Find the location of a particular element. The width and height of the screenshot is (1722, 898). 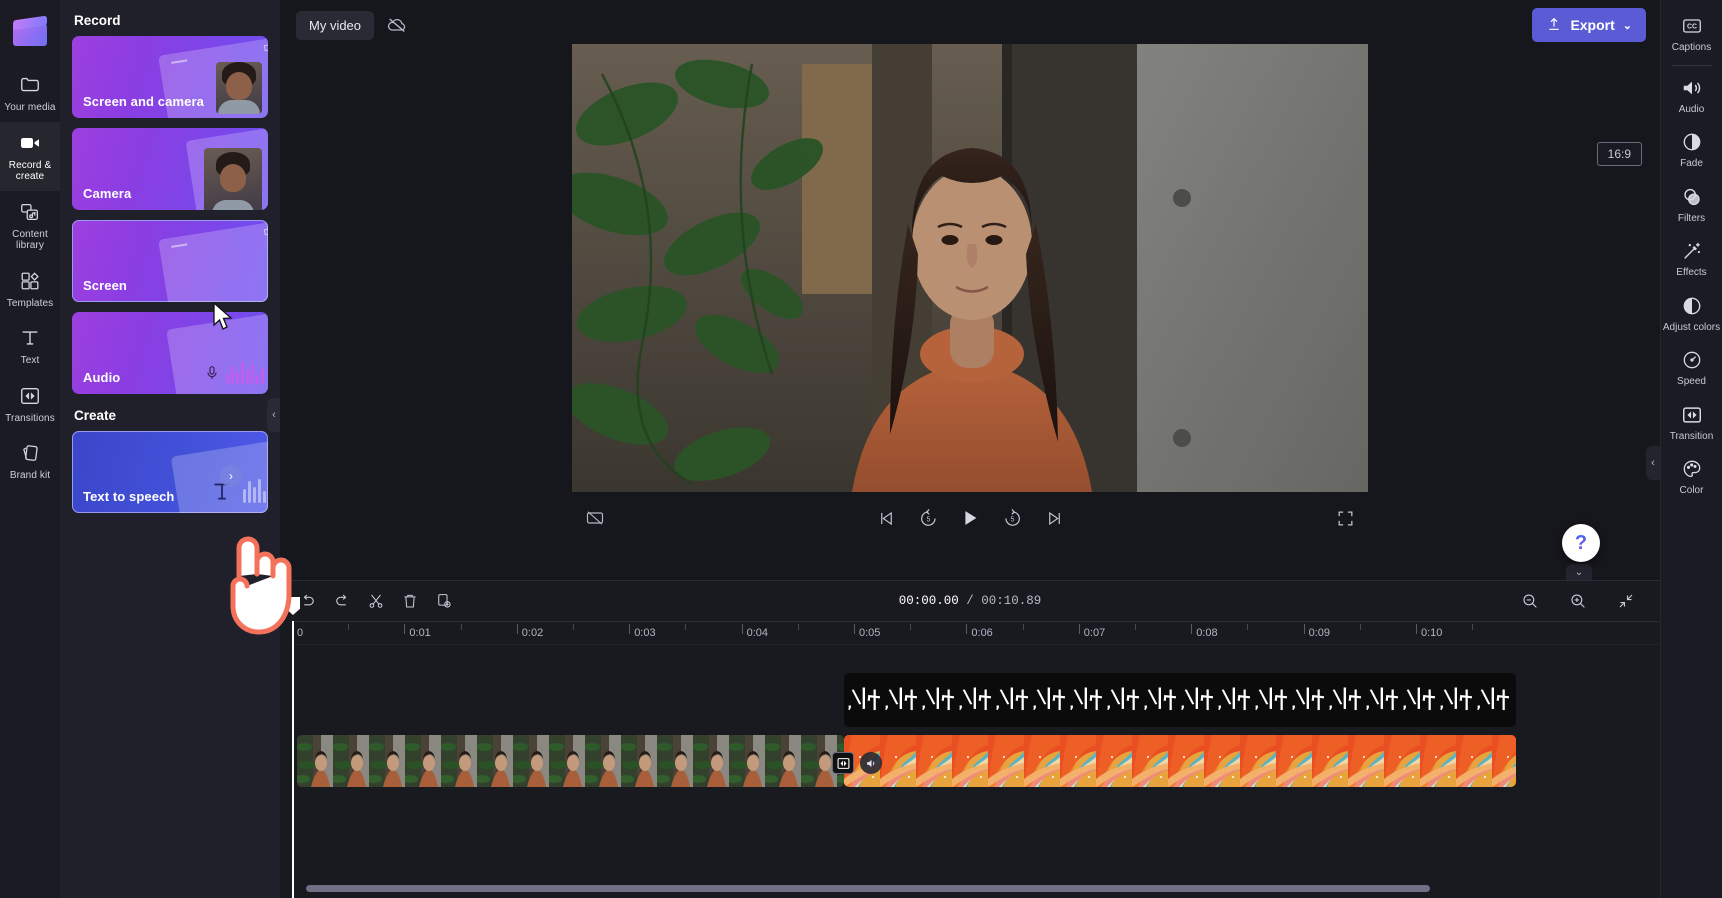

playhead is located at coordinates (293, 747).